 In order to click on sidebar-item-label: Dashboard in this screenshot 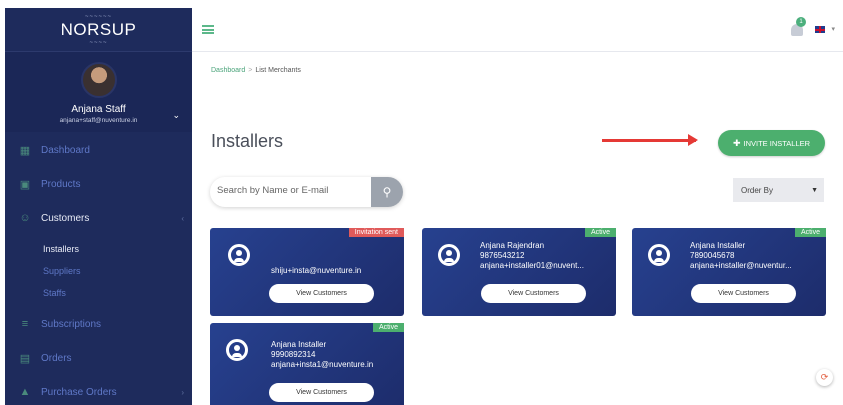, I will do `click(65, 150)`.